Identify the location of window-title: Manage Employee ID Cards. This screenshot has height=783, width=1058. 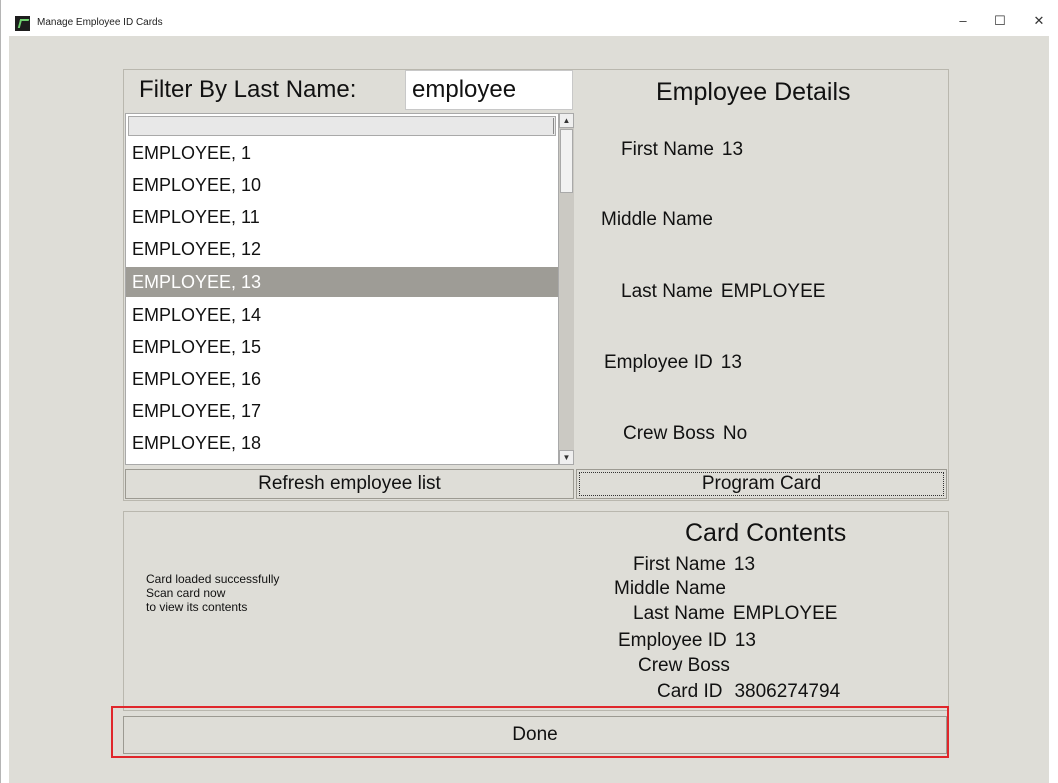
(100, 22).